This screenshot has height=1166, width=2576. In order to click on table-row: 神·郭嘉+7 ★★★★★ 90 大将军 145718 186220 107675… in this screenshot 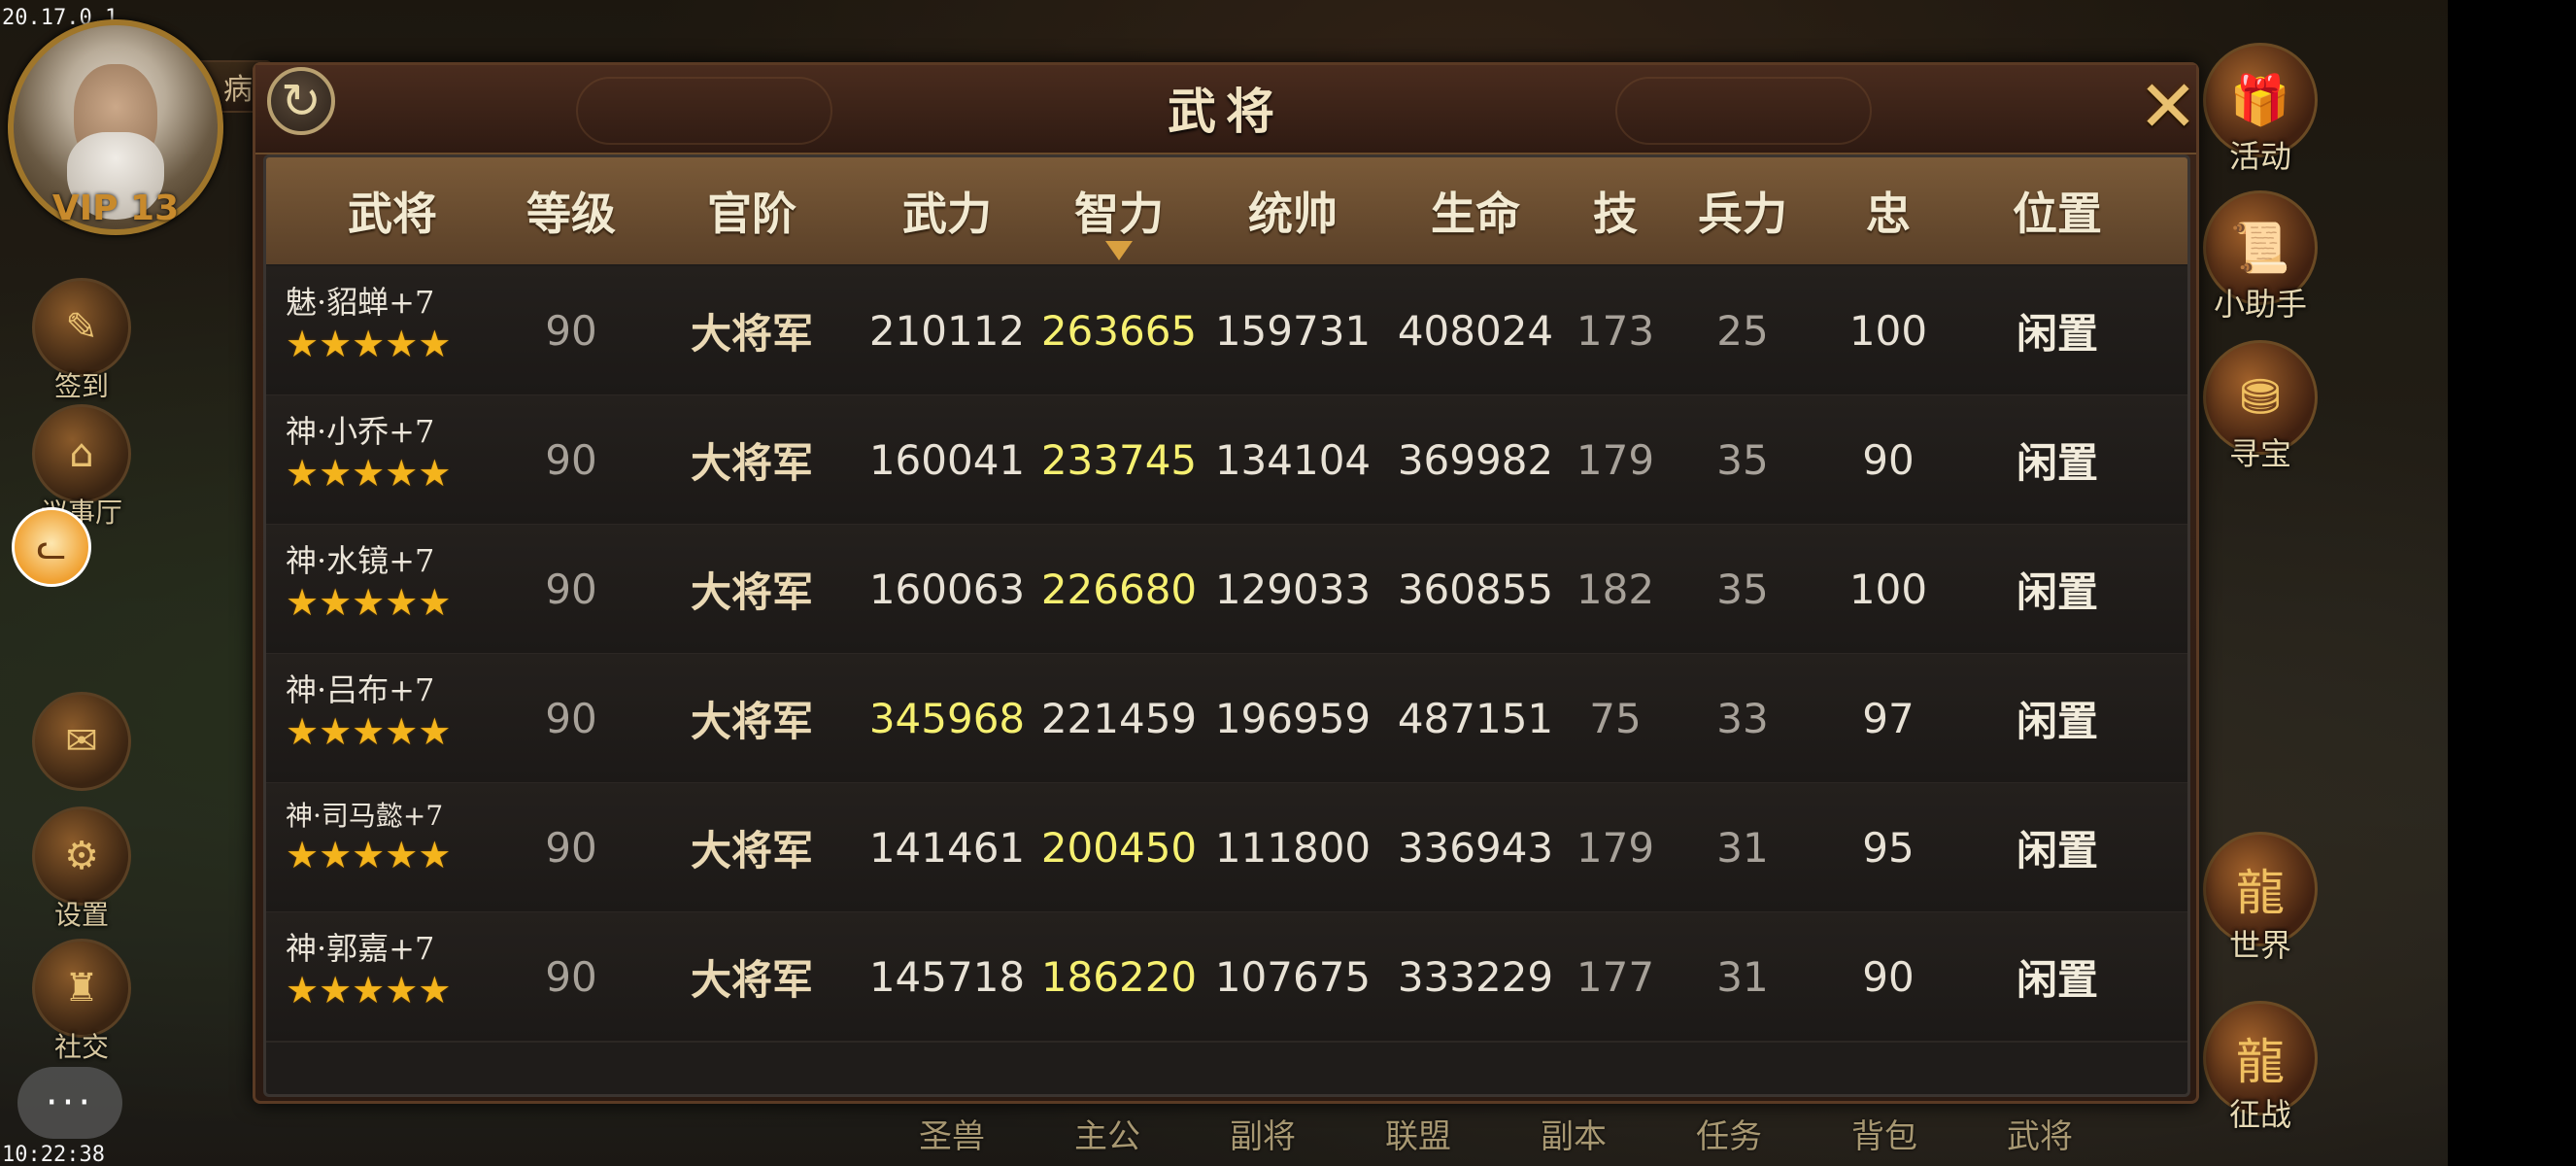, I will do `click(1226, 977)`.